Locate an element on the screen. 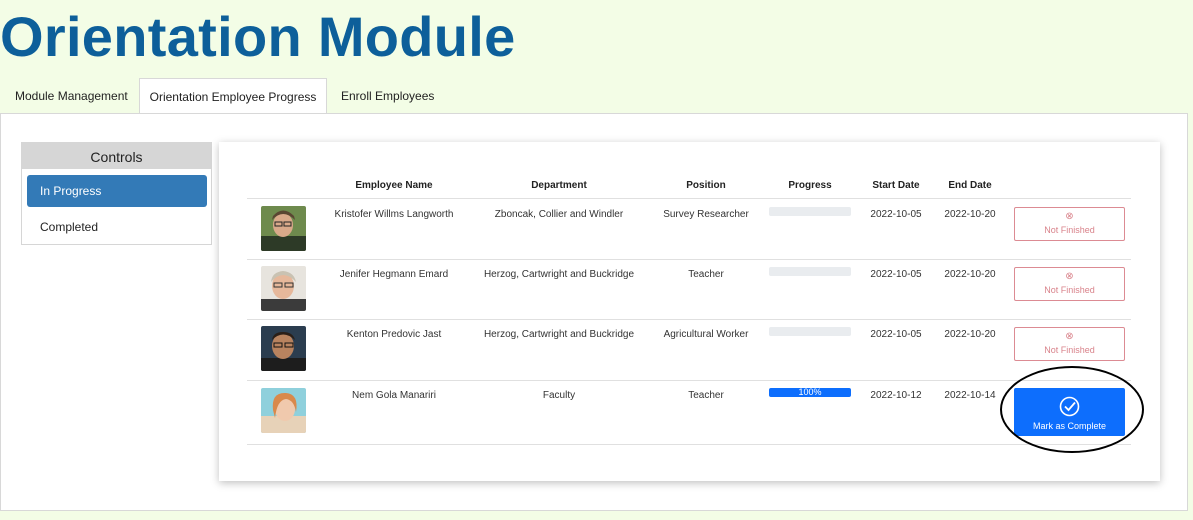 This screenshot has height=520, width=1193. employee-name: Nem Gola Manariri is located at coordinates (394, 395).